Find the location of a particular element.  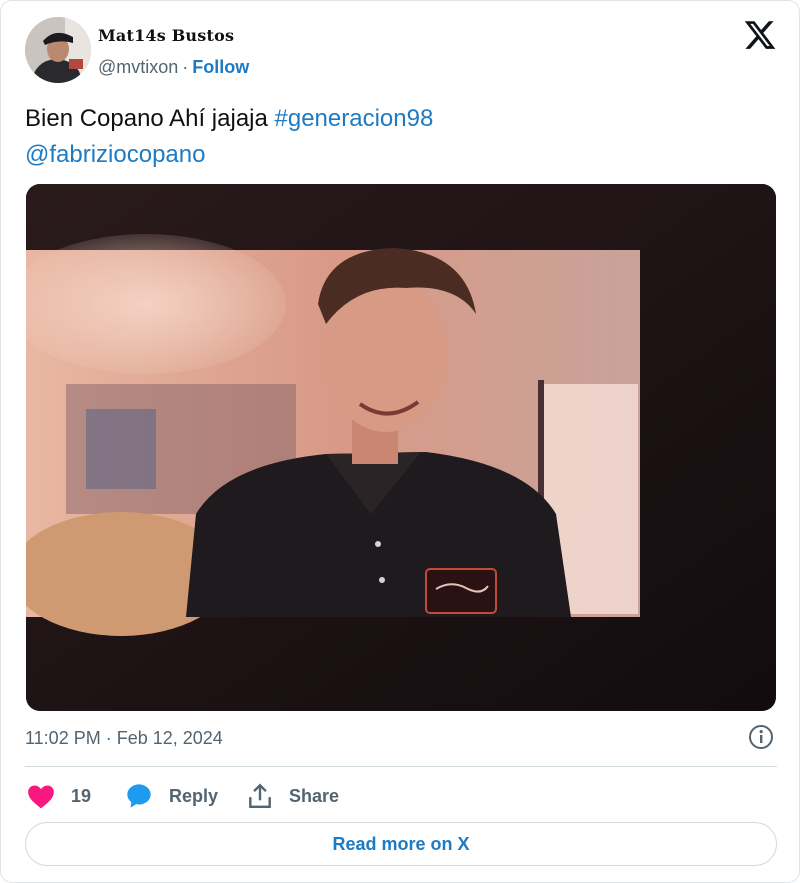

share-upload-icon is located at coordinates (260, 795).